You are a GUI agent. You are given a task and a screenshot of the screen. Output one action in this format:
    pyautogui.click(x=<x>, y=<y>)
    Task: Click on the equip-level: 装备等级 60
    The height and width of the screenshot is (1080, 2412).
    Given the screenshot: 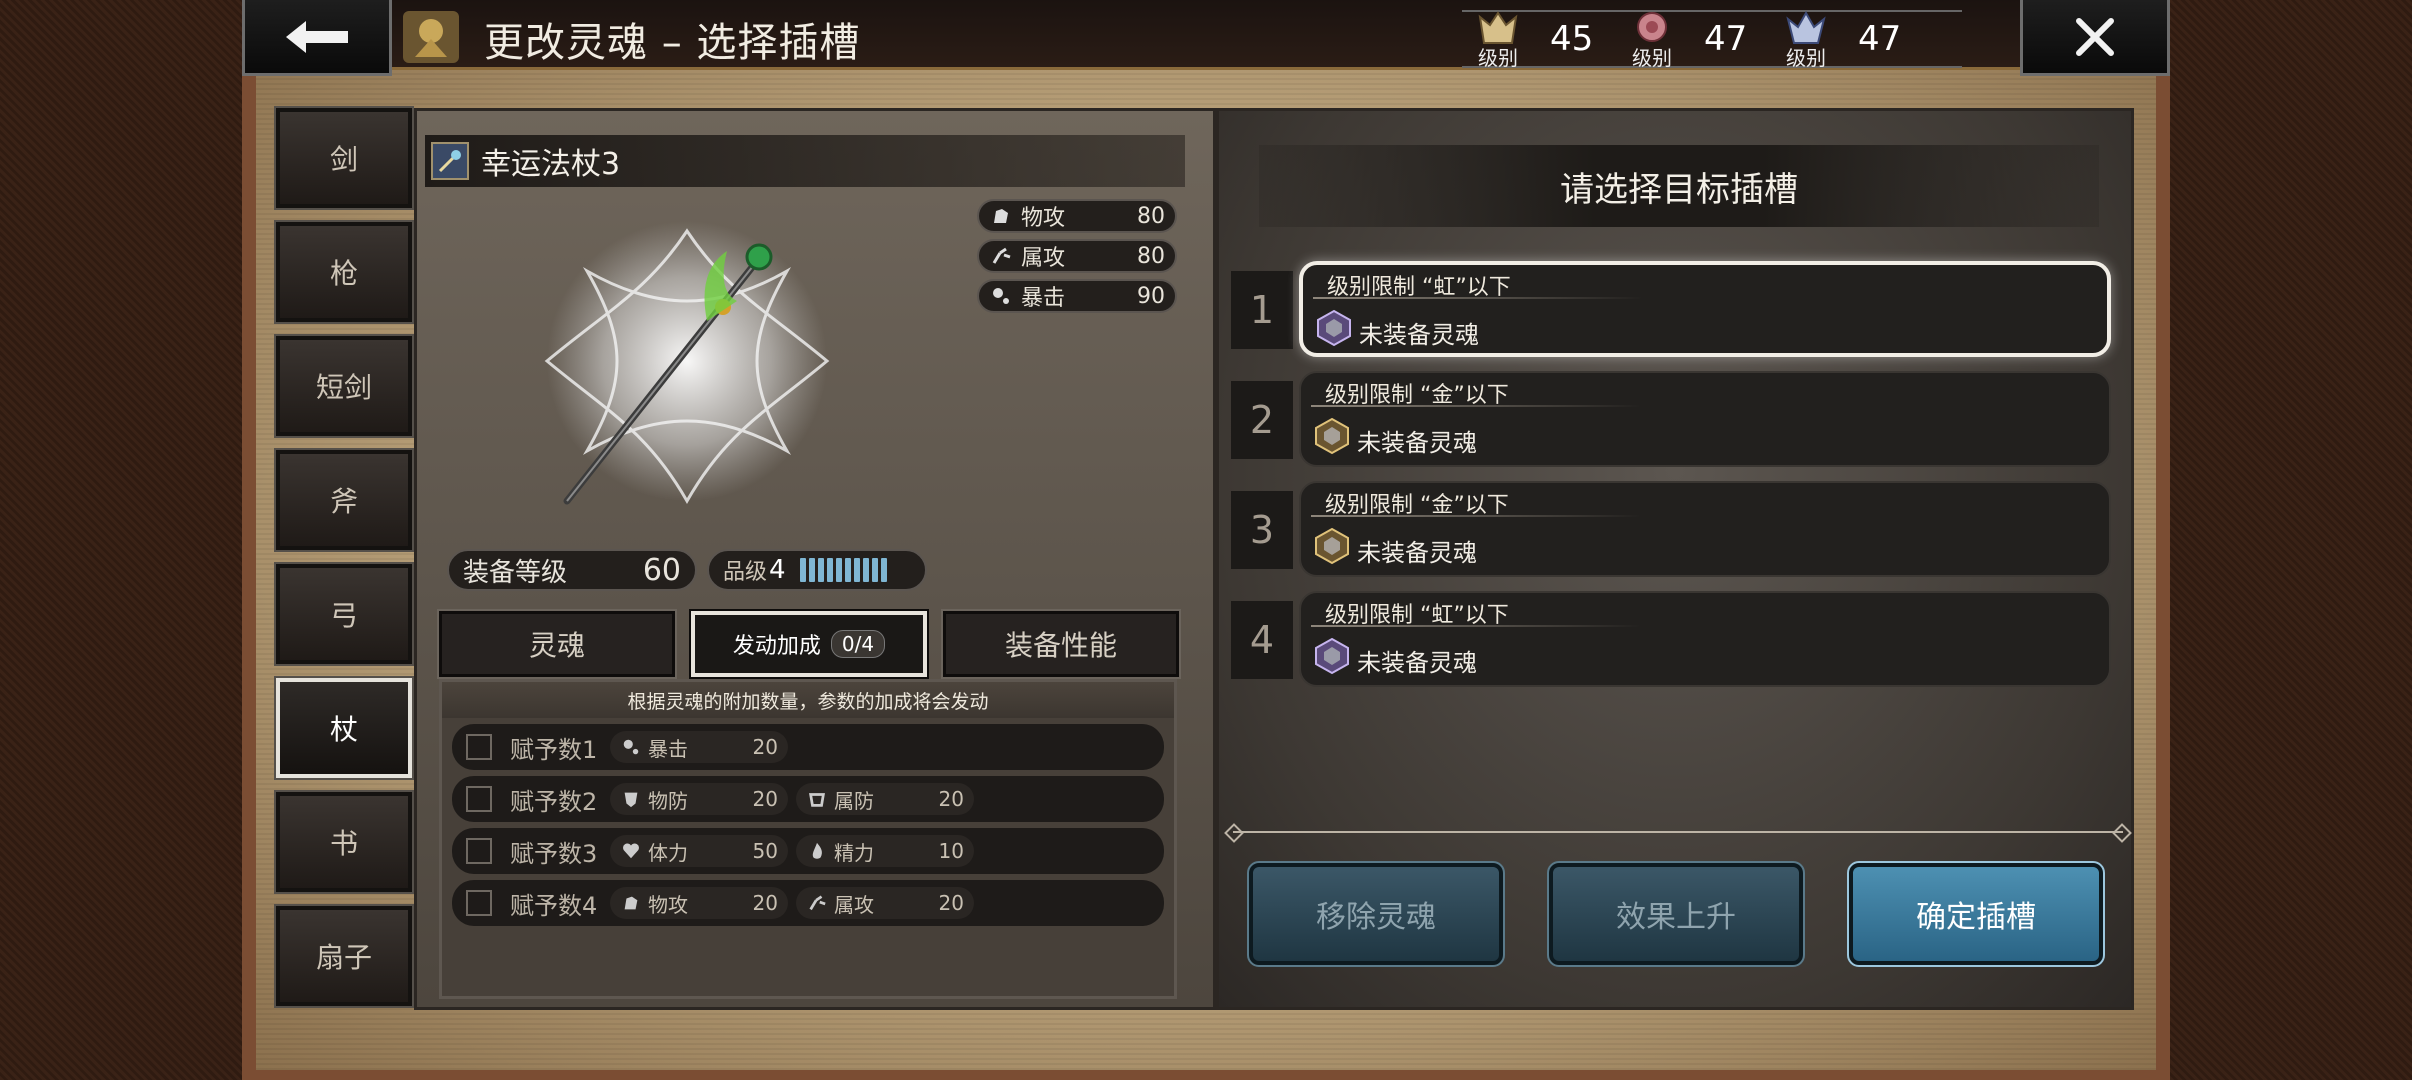 What is the action you would take?
    pyautogui.click(x=572, y=570)
    